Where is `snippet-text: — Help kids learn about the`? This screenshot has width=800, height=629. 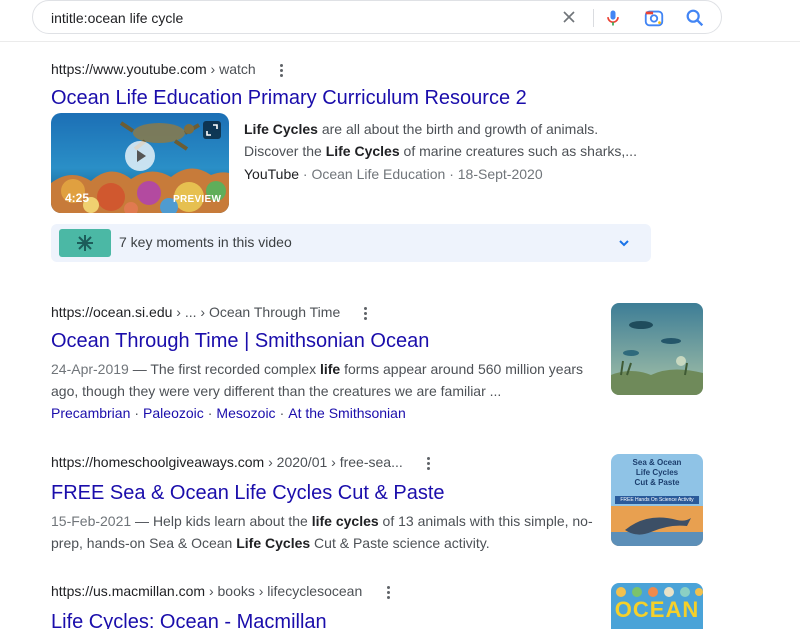
snippet-text: — Help kids learn about the is located at coordinates (221, 521).